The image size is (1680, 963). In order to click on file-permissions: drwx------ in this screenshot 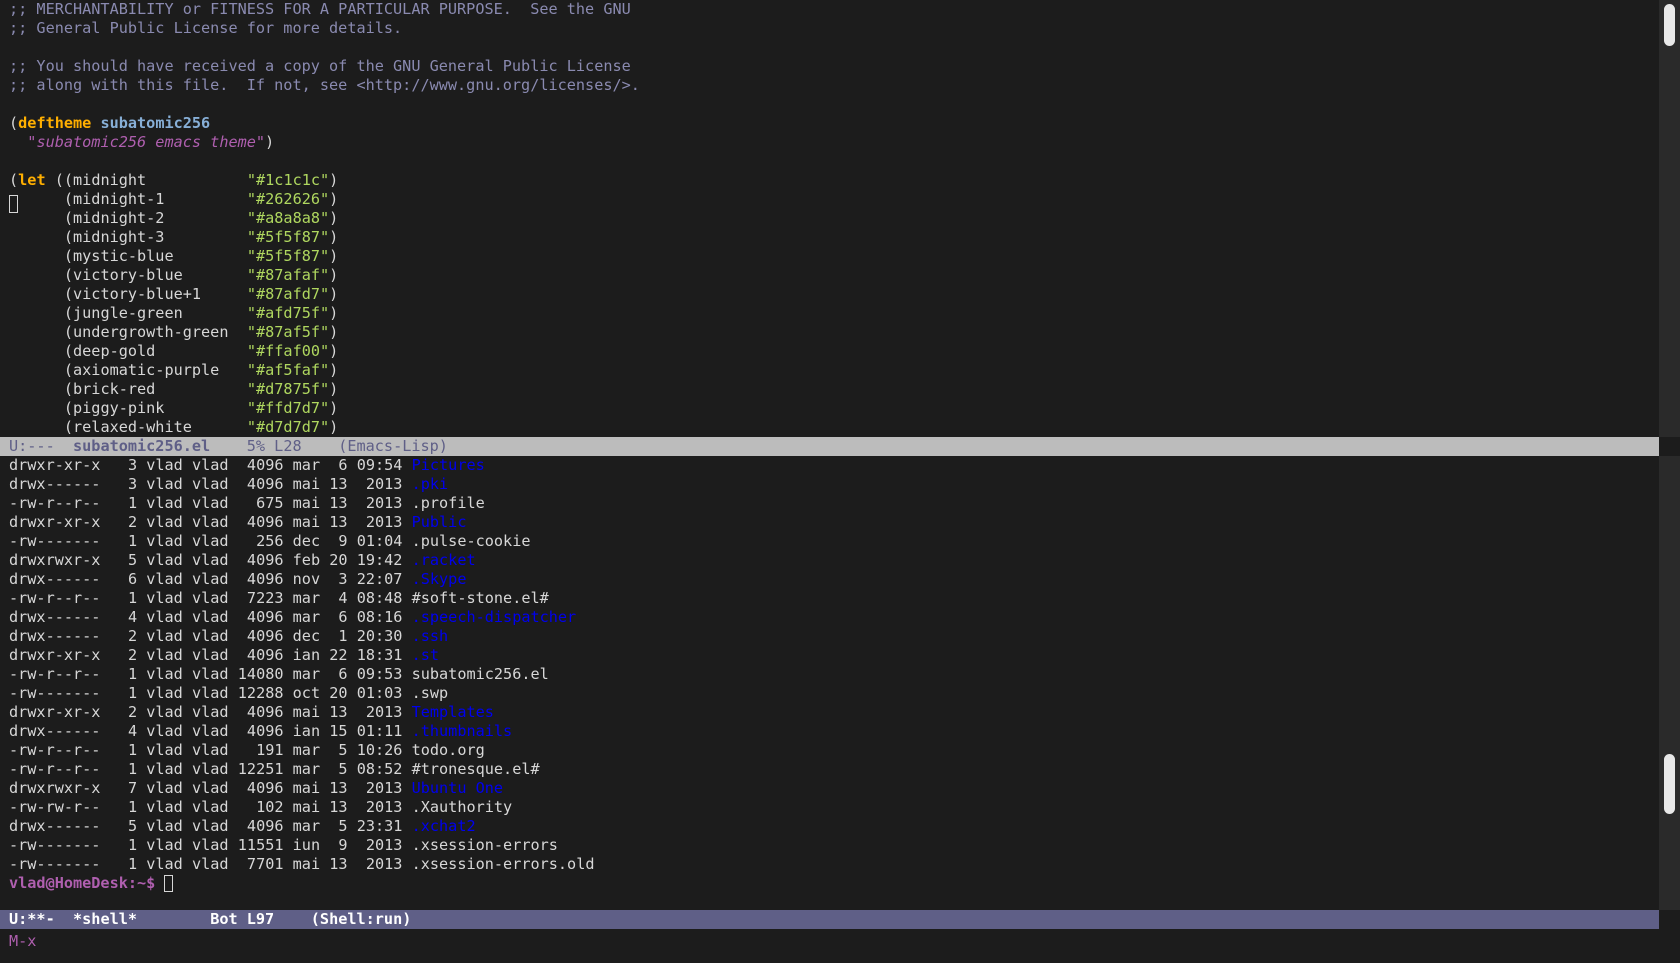, I will do `click(55, 826)`.